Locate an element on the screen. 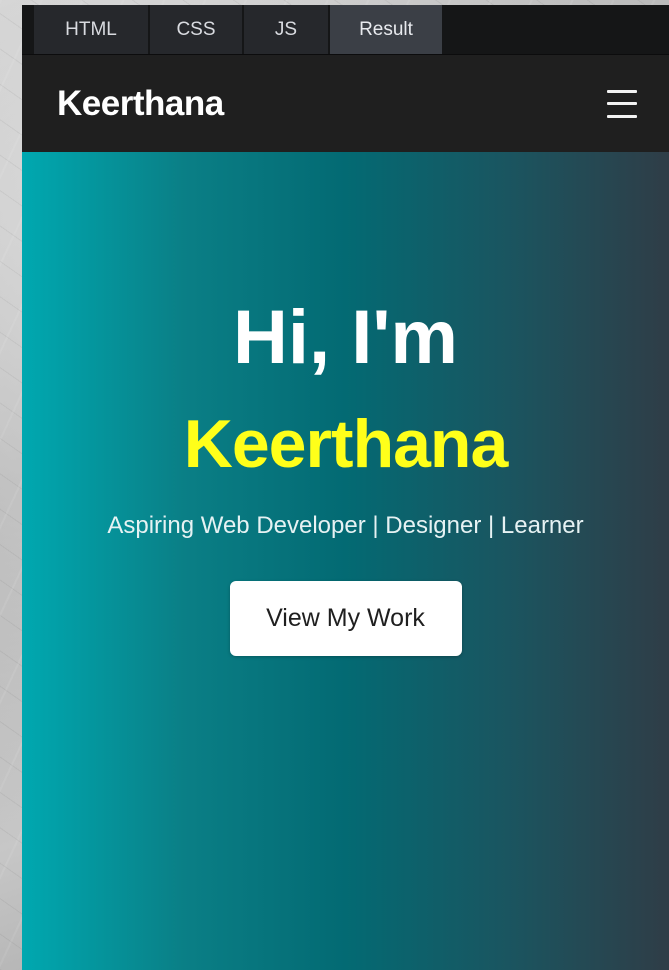 This screenshot has height=970, width=669. hamburger-menu-icon is located at coordinates (622, 103).